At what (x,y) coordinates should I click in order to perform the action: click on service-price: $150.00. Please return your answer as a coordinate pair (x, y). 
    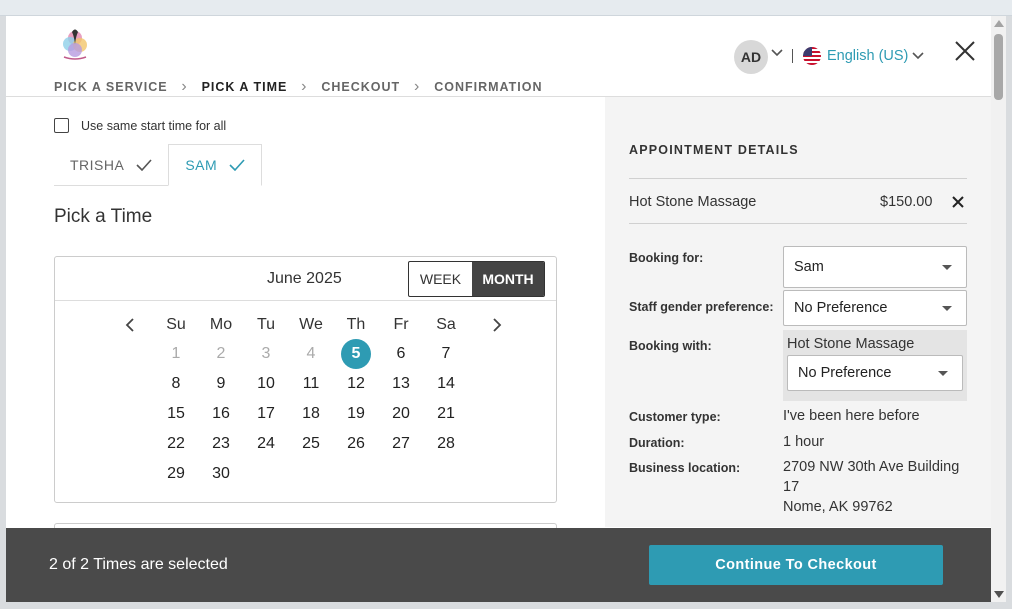
    Looking at the image, I should click on (906, 202).